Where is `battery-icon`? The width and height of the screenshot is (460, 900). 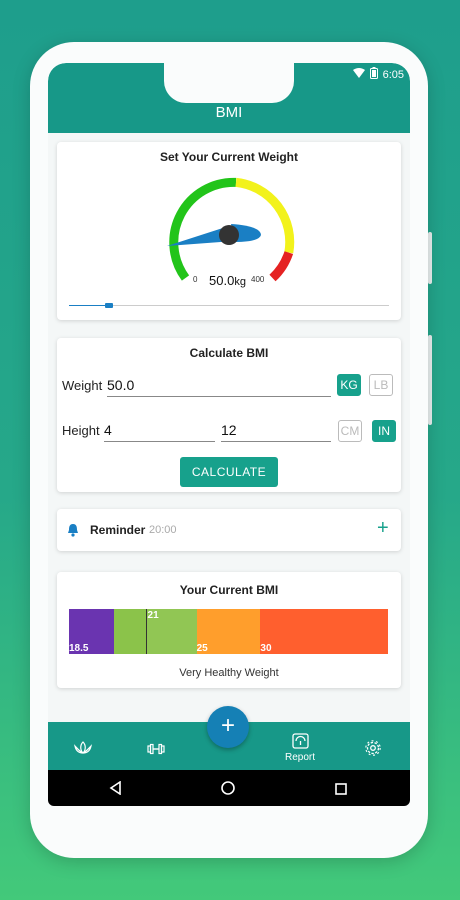
battery-icon is located at coordinates (373, 74).